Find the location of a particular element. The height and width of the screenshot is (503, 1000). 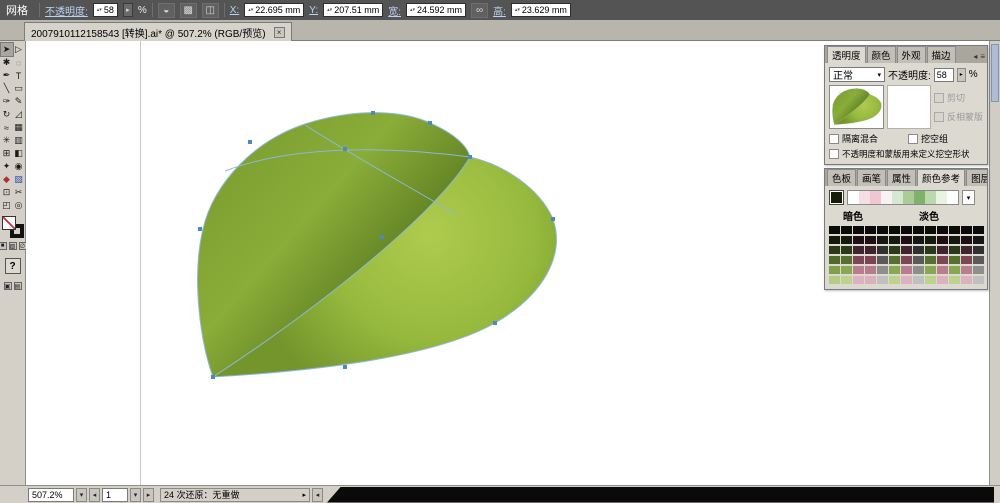

slice-tool: ✂ is located at coordinates (19, 192).